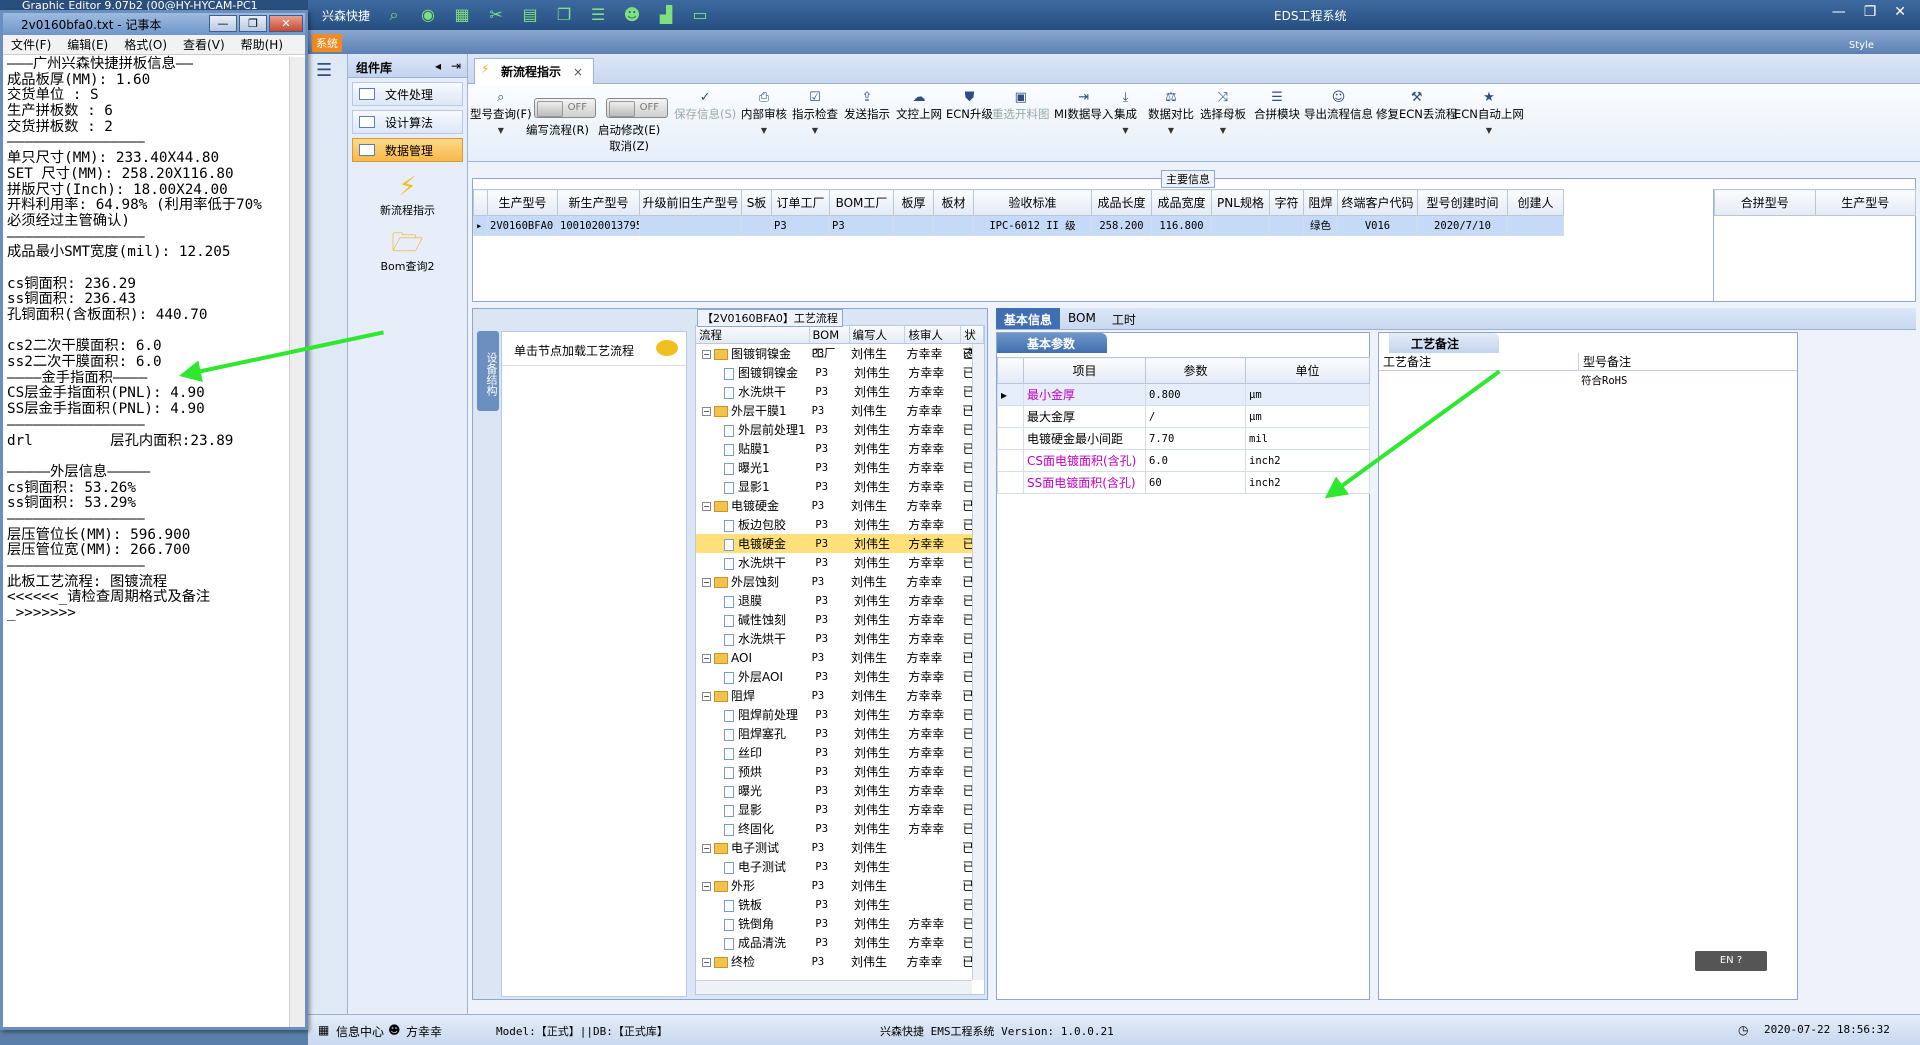 This screenshot has height=1045, width=1920. I want to click on bom-query-item: 🗁 Bom查询2, so click(407, 251).